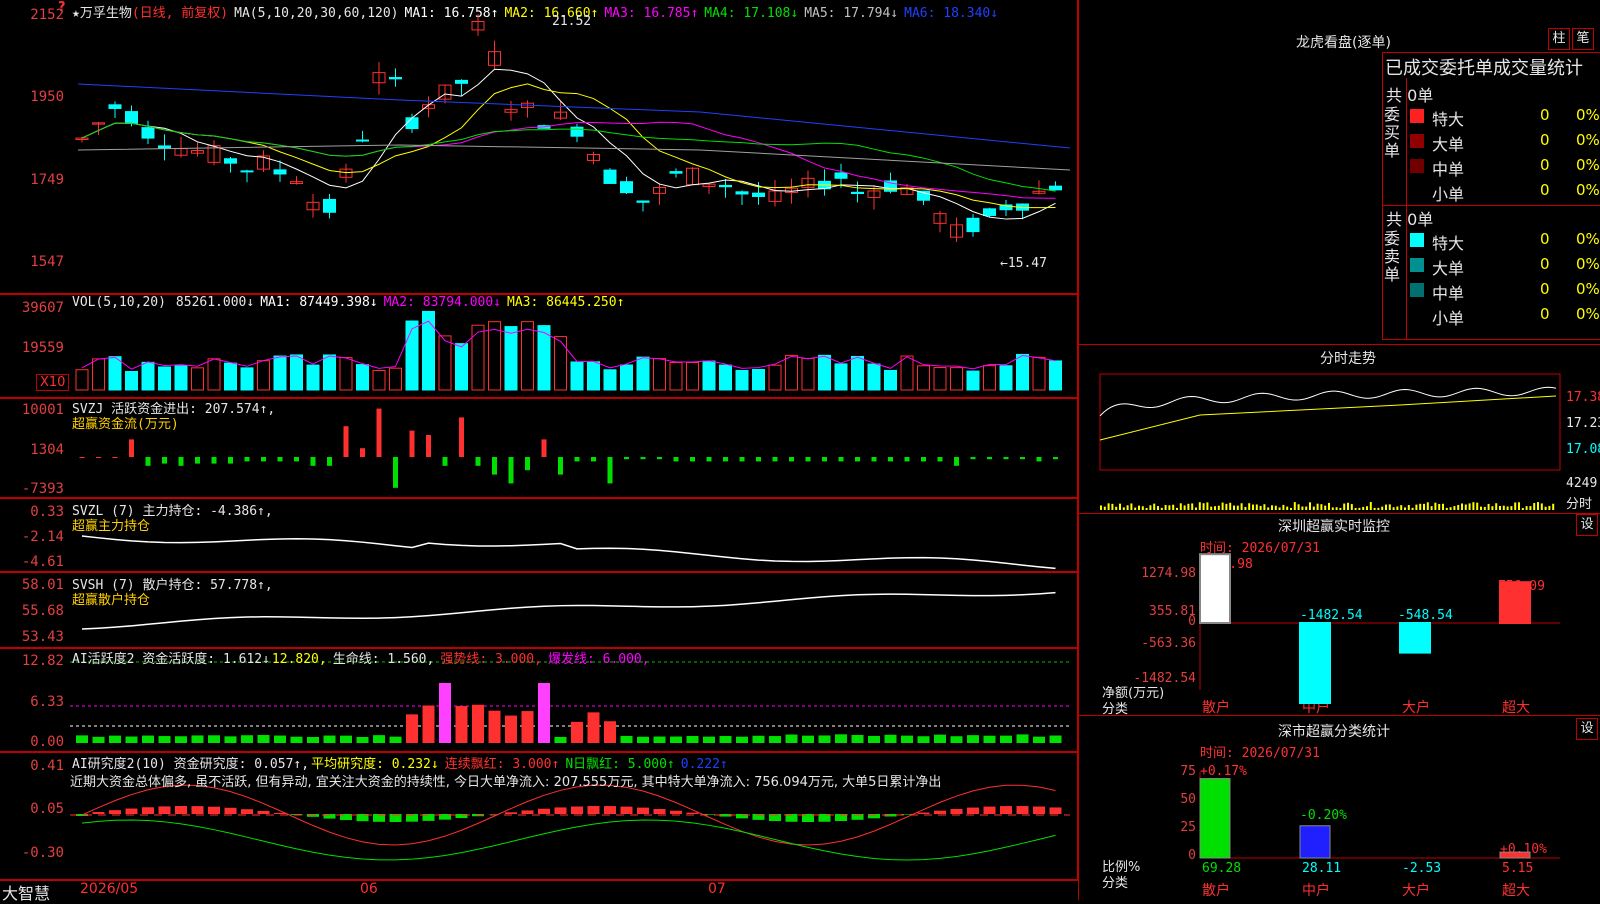 Image resolution: width=1600 pixels, height=904 pixels. What do you see at coordinates (1328, 418) in the screenshot?
I see `intraday-avg-line` at bounding box center [1328, 418].